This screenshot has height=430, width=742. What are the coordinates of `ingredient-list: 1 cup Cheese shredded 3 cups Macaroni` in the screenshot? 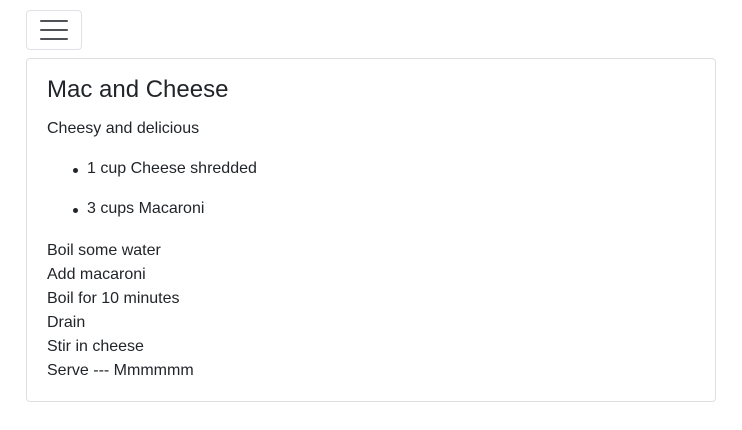 It's located at (152, 199).